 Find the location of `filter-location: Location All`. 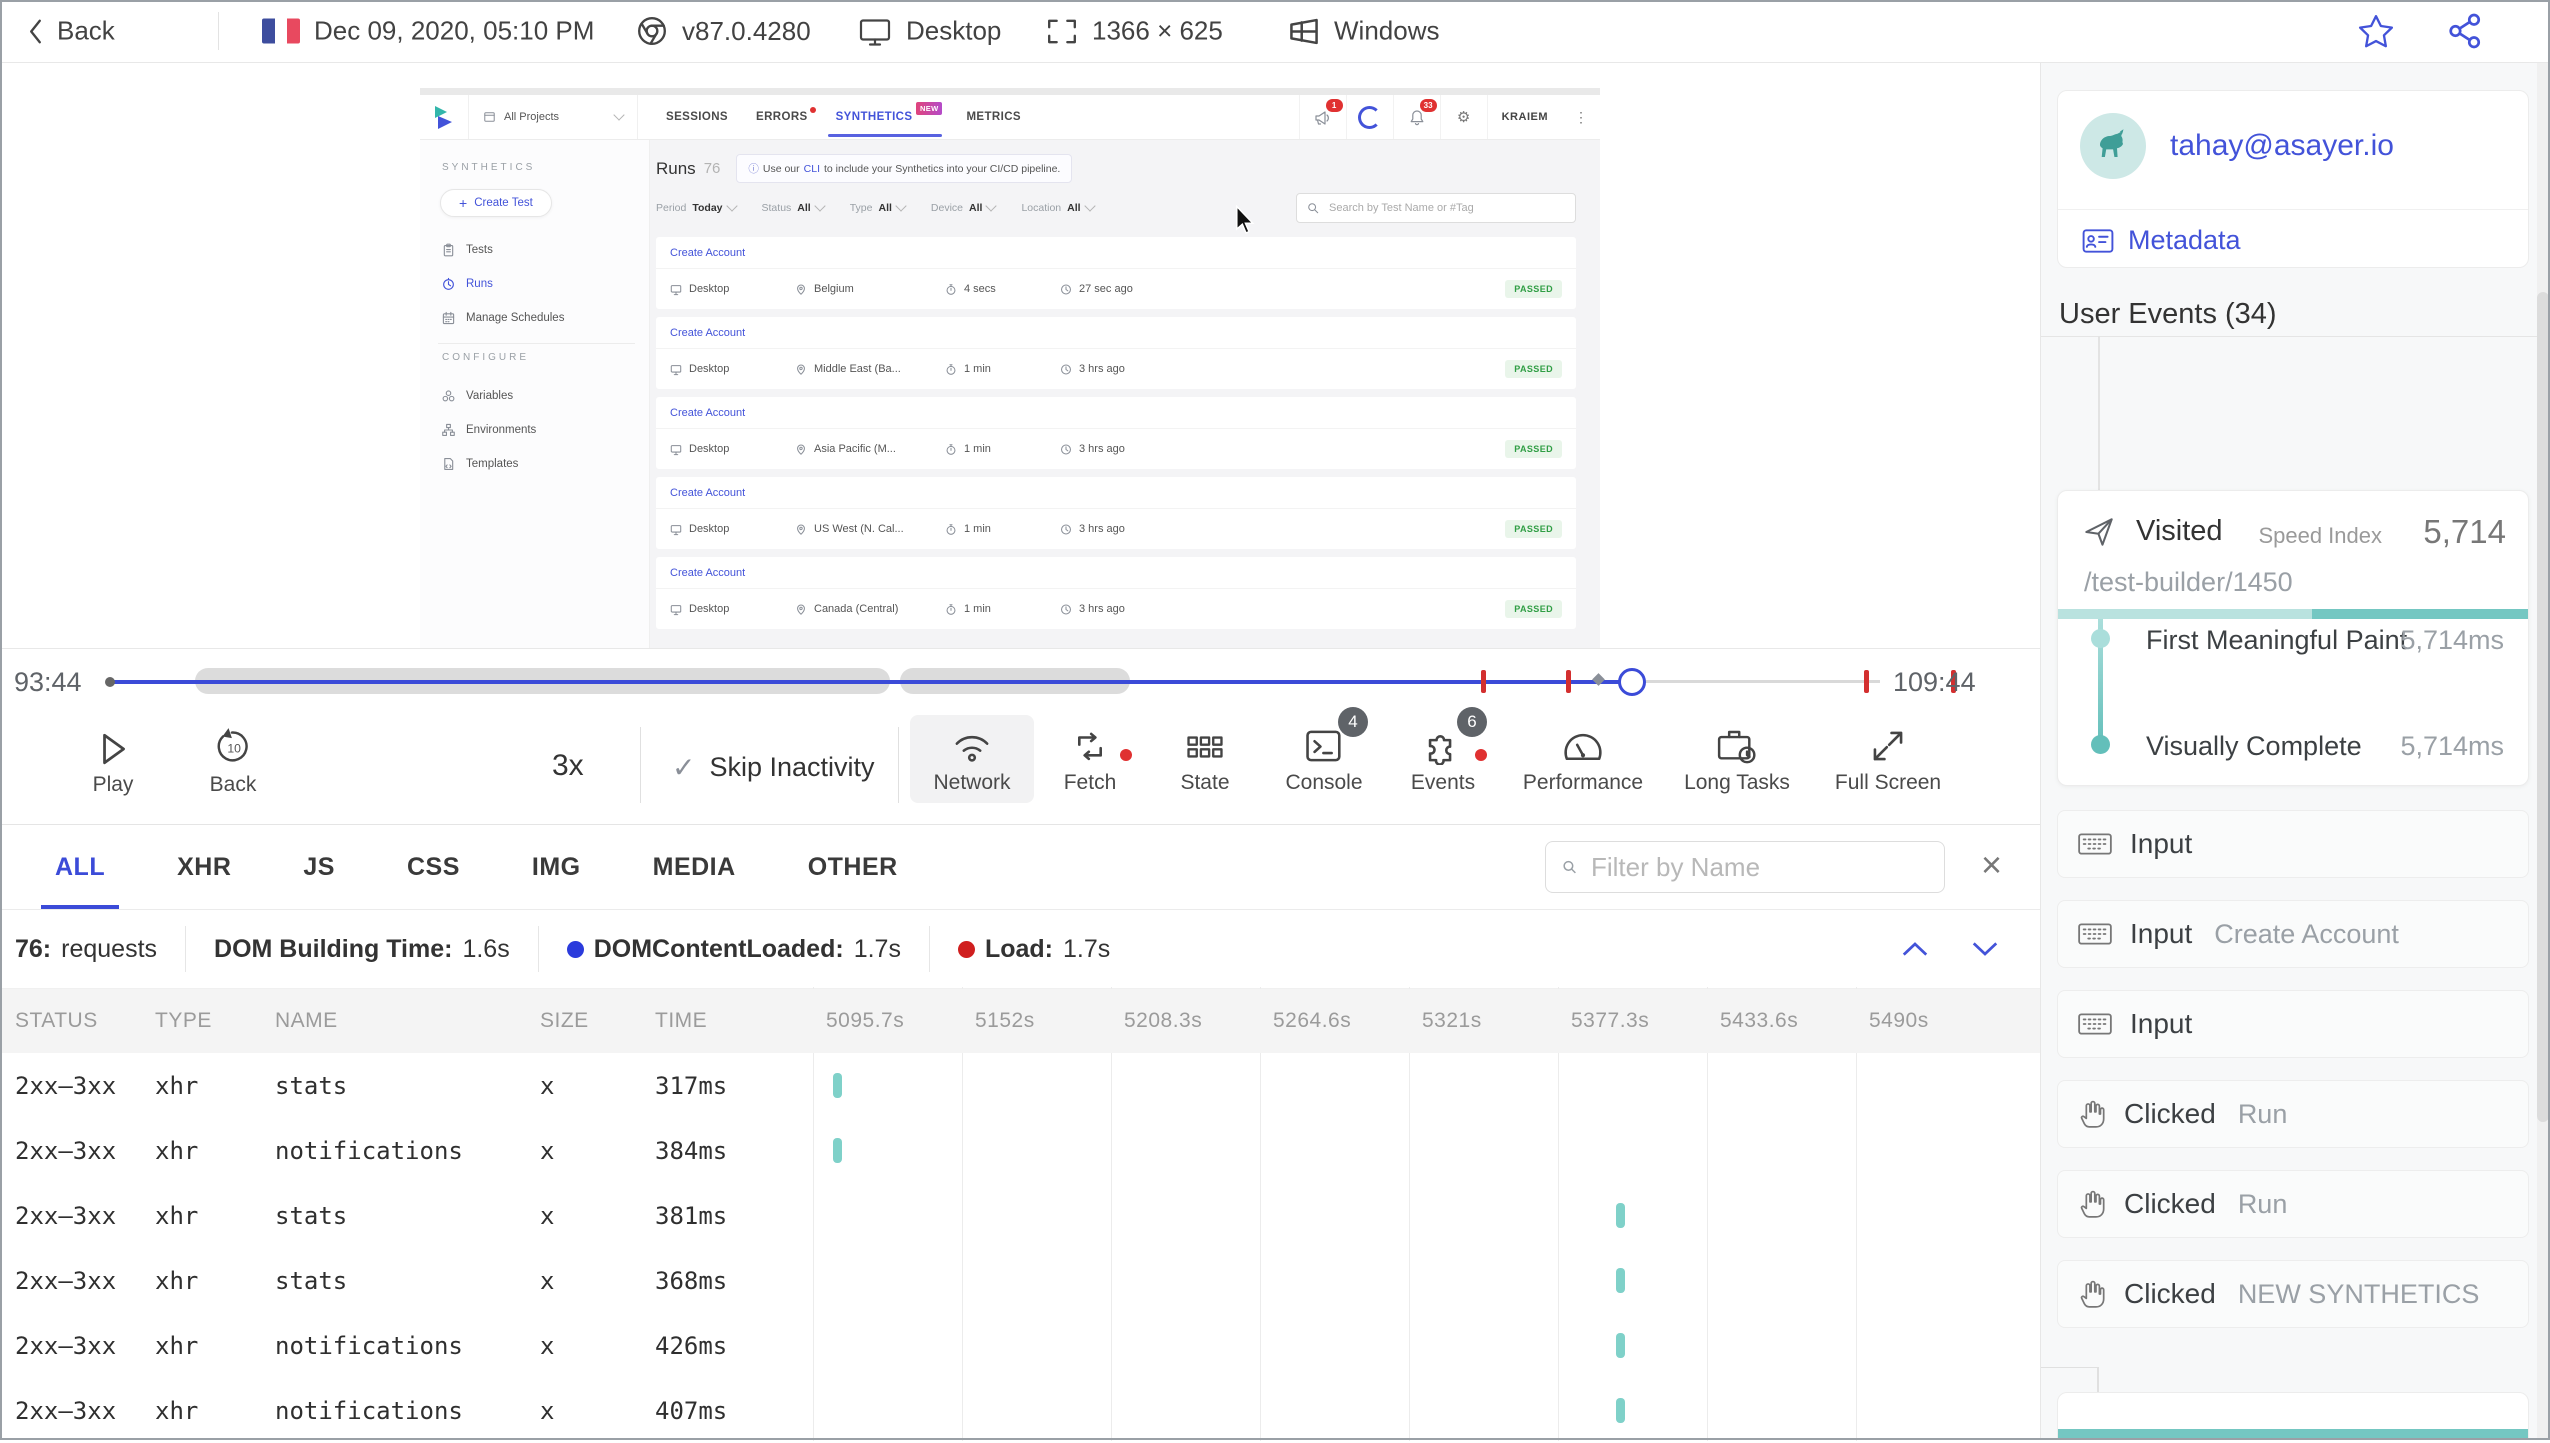

filter-location: Location All is located at coordinates (1058, 207).